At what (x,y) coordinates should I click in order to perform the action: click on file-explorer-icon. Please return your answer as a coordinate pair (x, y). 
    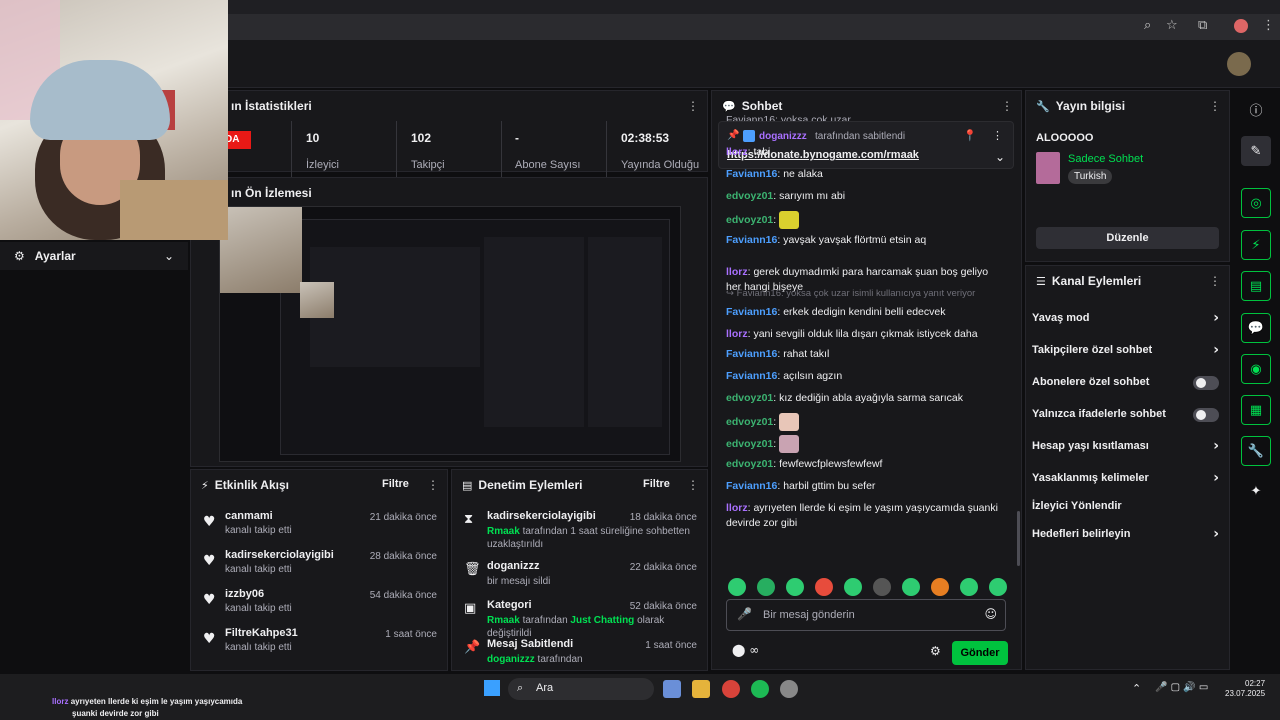
    Looking at the image, I should click on (701, 689).